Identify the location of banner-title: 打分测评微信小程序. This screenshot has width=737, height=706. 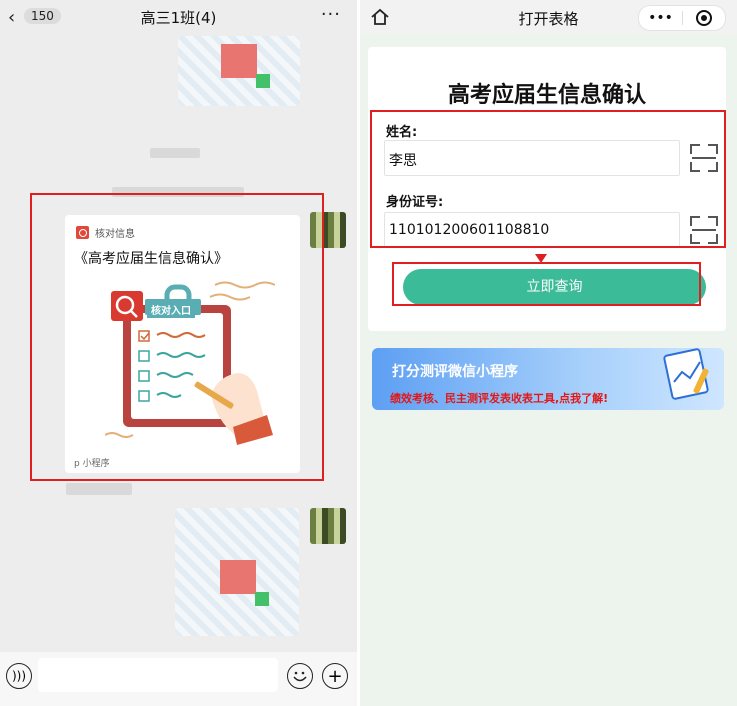
(455, 372).